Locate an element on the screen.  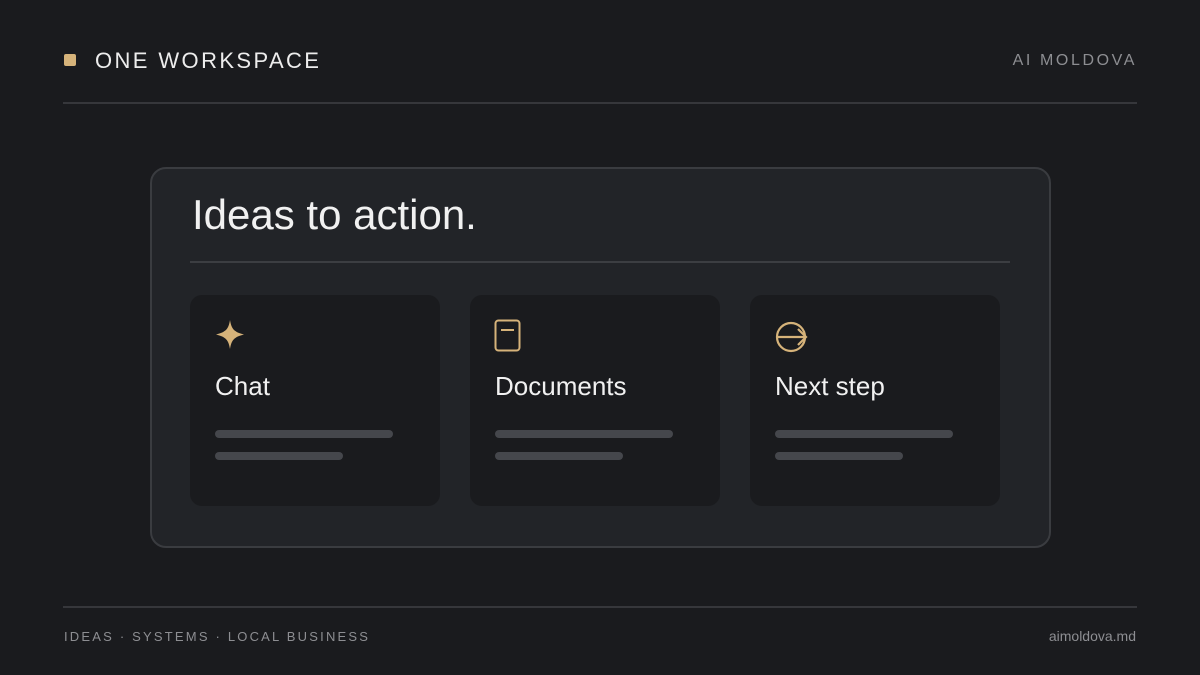
card-title: Chat is located at coordinates (242, 386).